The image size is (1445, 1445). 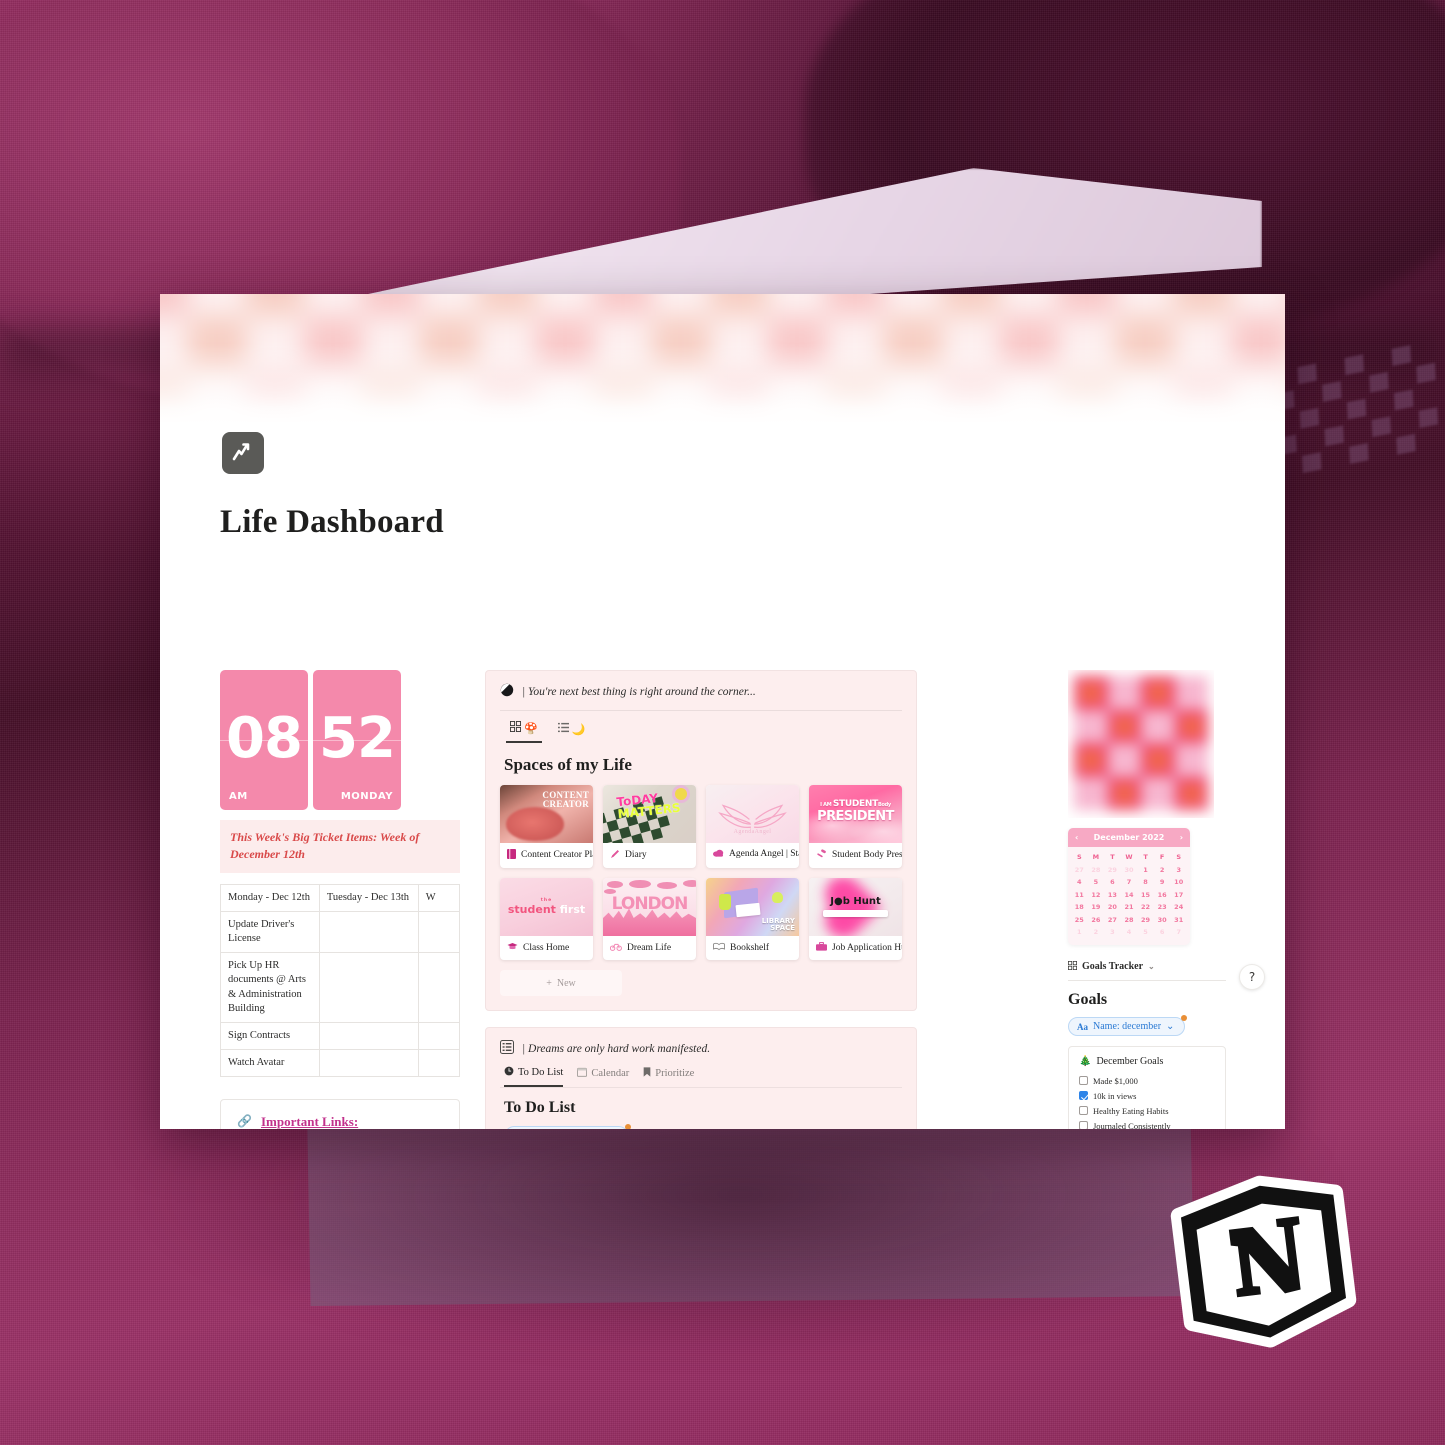 I want to click on goal-item: 10k in views, so click(x=1147, y=1095).